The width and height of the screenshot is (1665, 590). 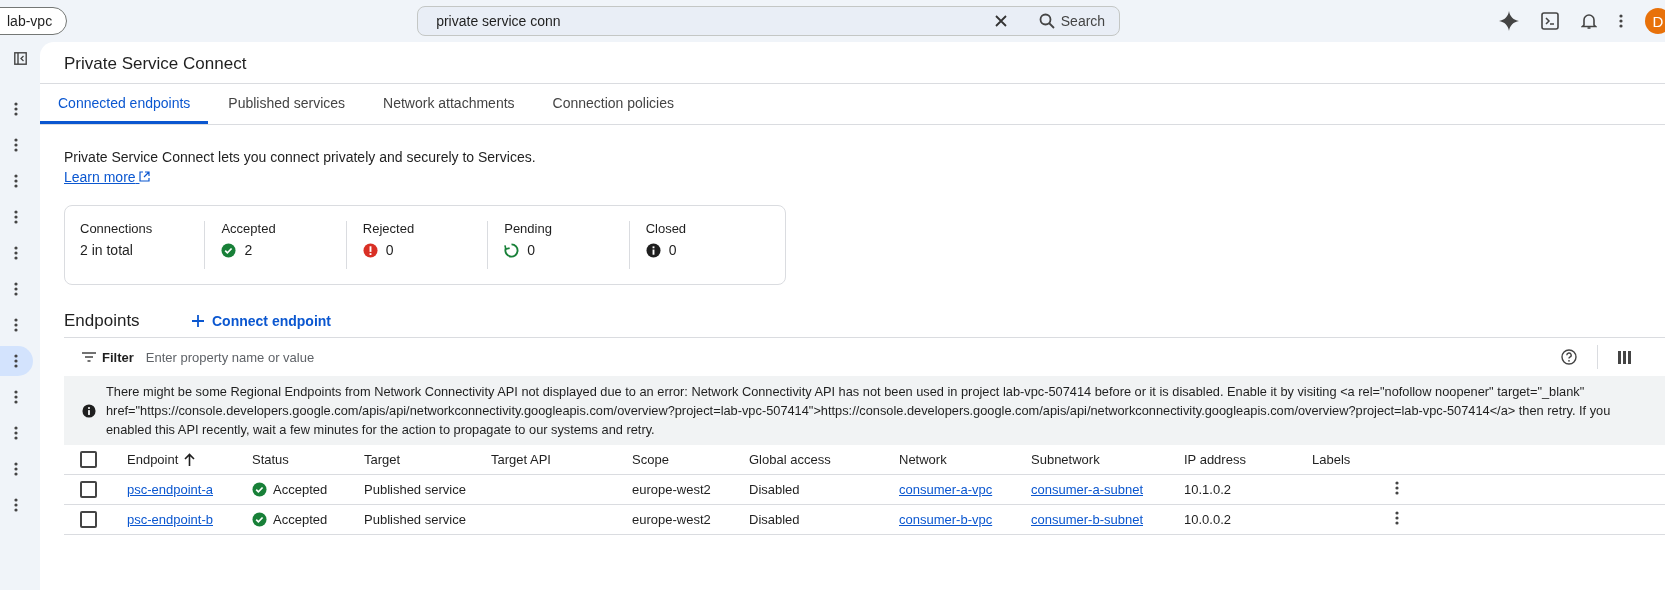 I want to click on bell-icon, so click(x=1589, y=21).